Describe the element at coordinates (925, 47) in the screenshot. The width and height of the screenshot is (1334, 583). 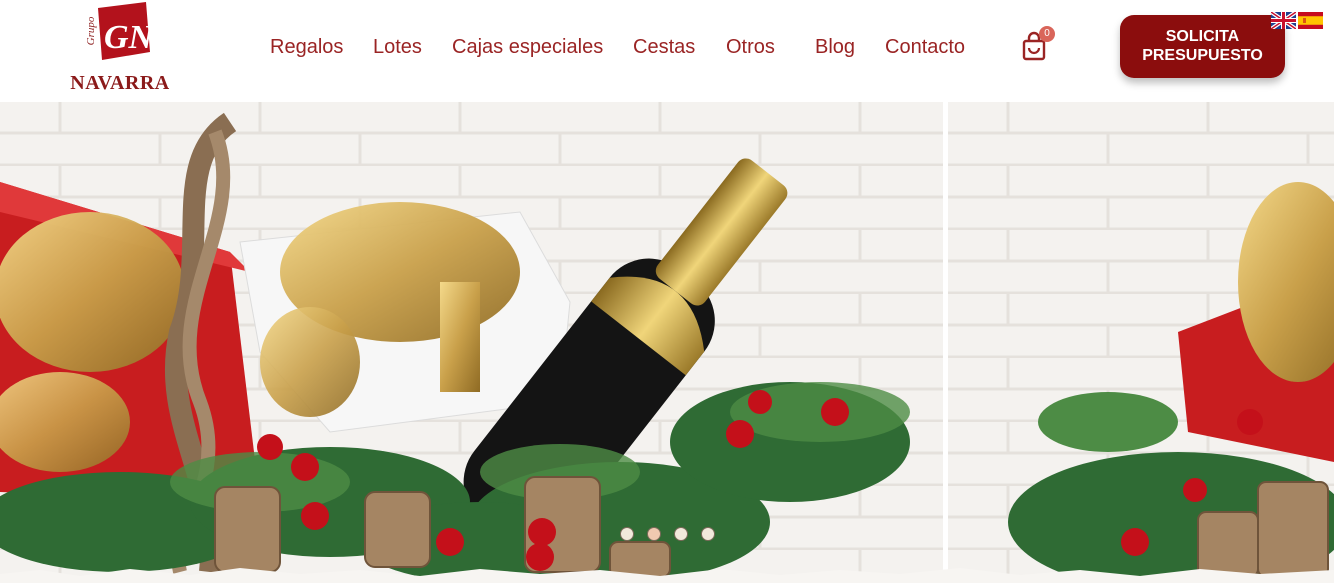
I see `nav-item-contacto: Contacto` at that location.